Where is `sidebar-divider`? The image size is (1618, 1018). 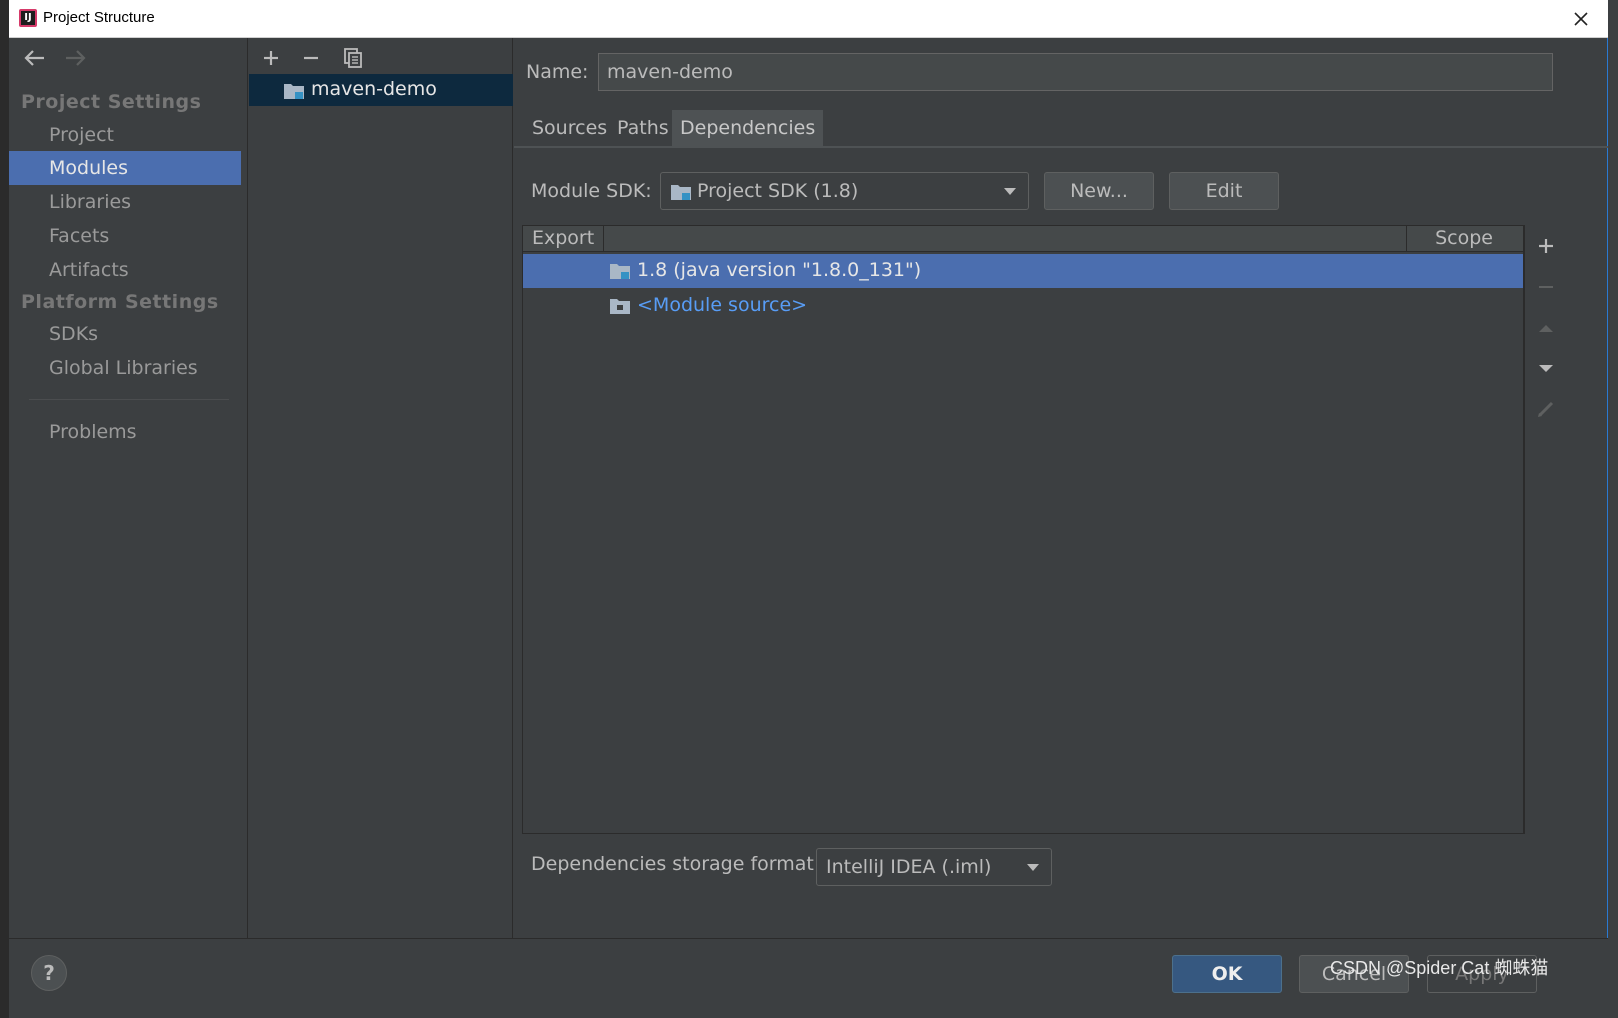
sidebar-divider is located at coordinates (129, 399).